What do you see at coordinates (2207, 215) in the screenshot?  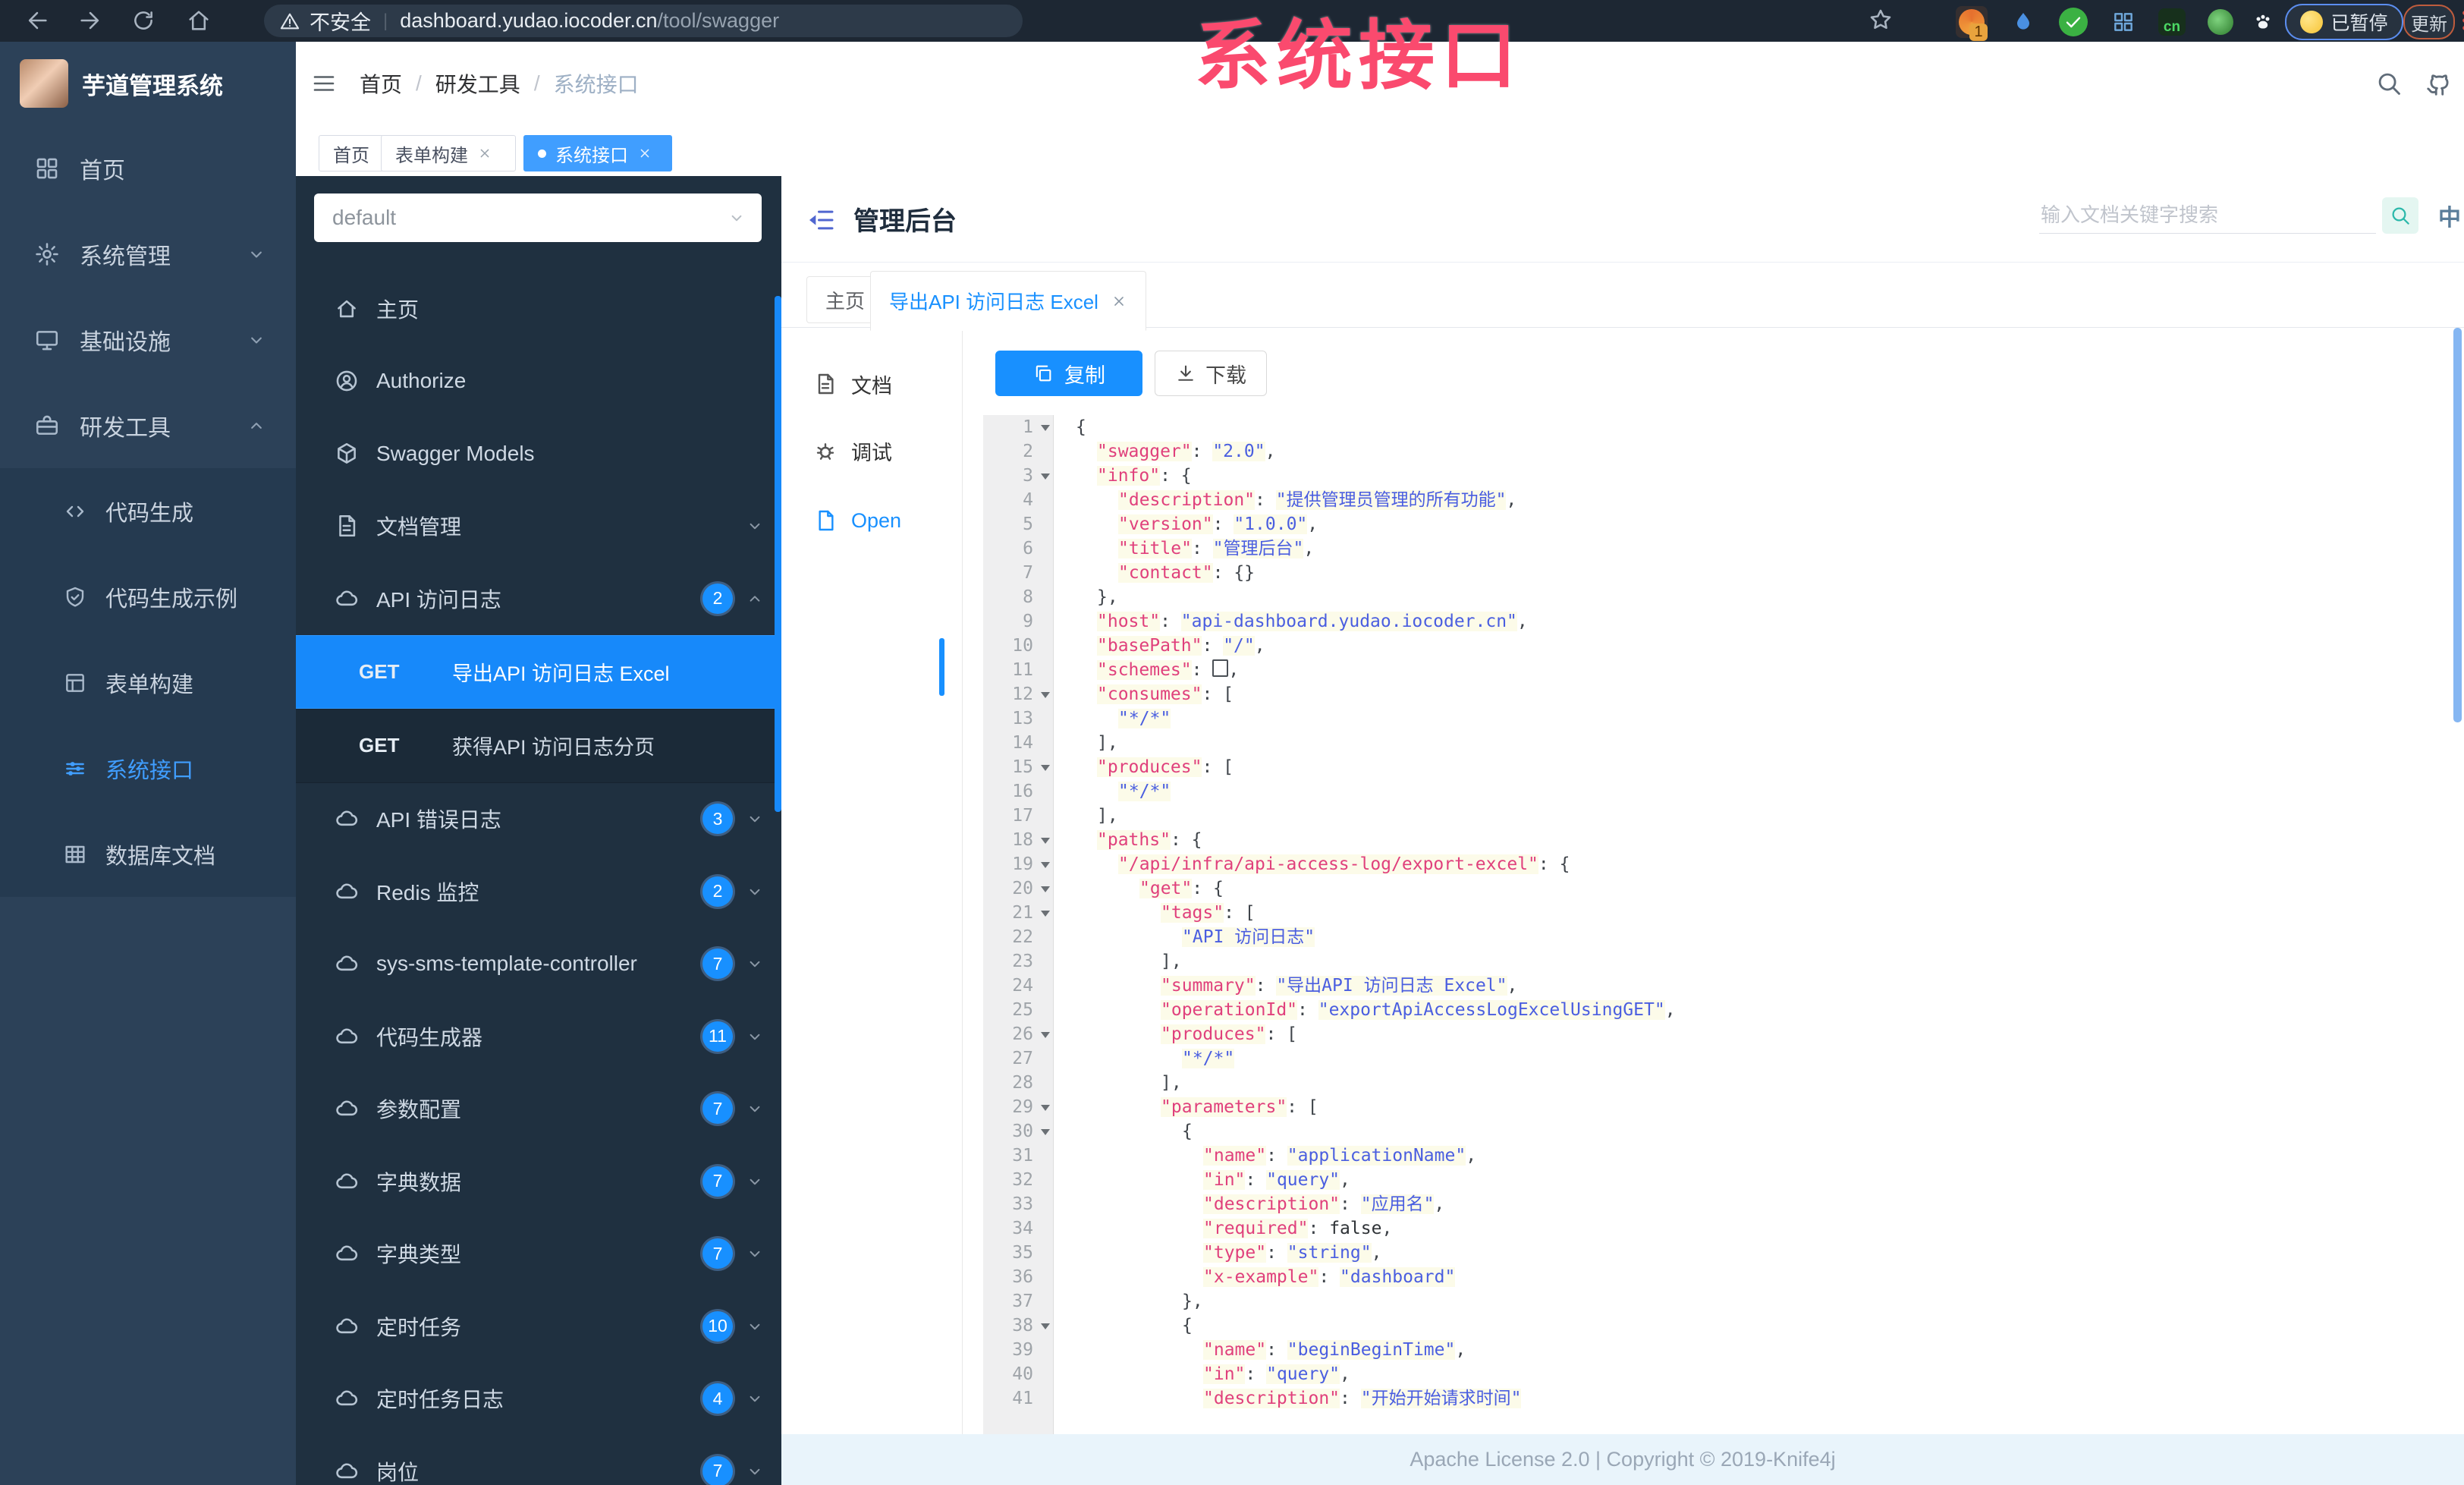 I see `doc-search-input` at bounding box center [2207, 215].